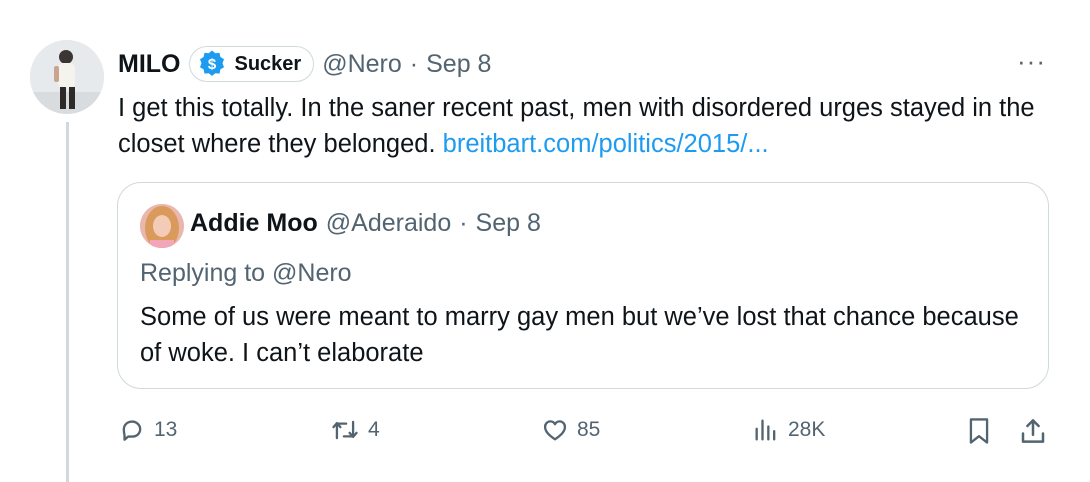 The height and width of the screenshot is (482, 1090). I want to click on avatar-photo, so click(67, 77).